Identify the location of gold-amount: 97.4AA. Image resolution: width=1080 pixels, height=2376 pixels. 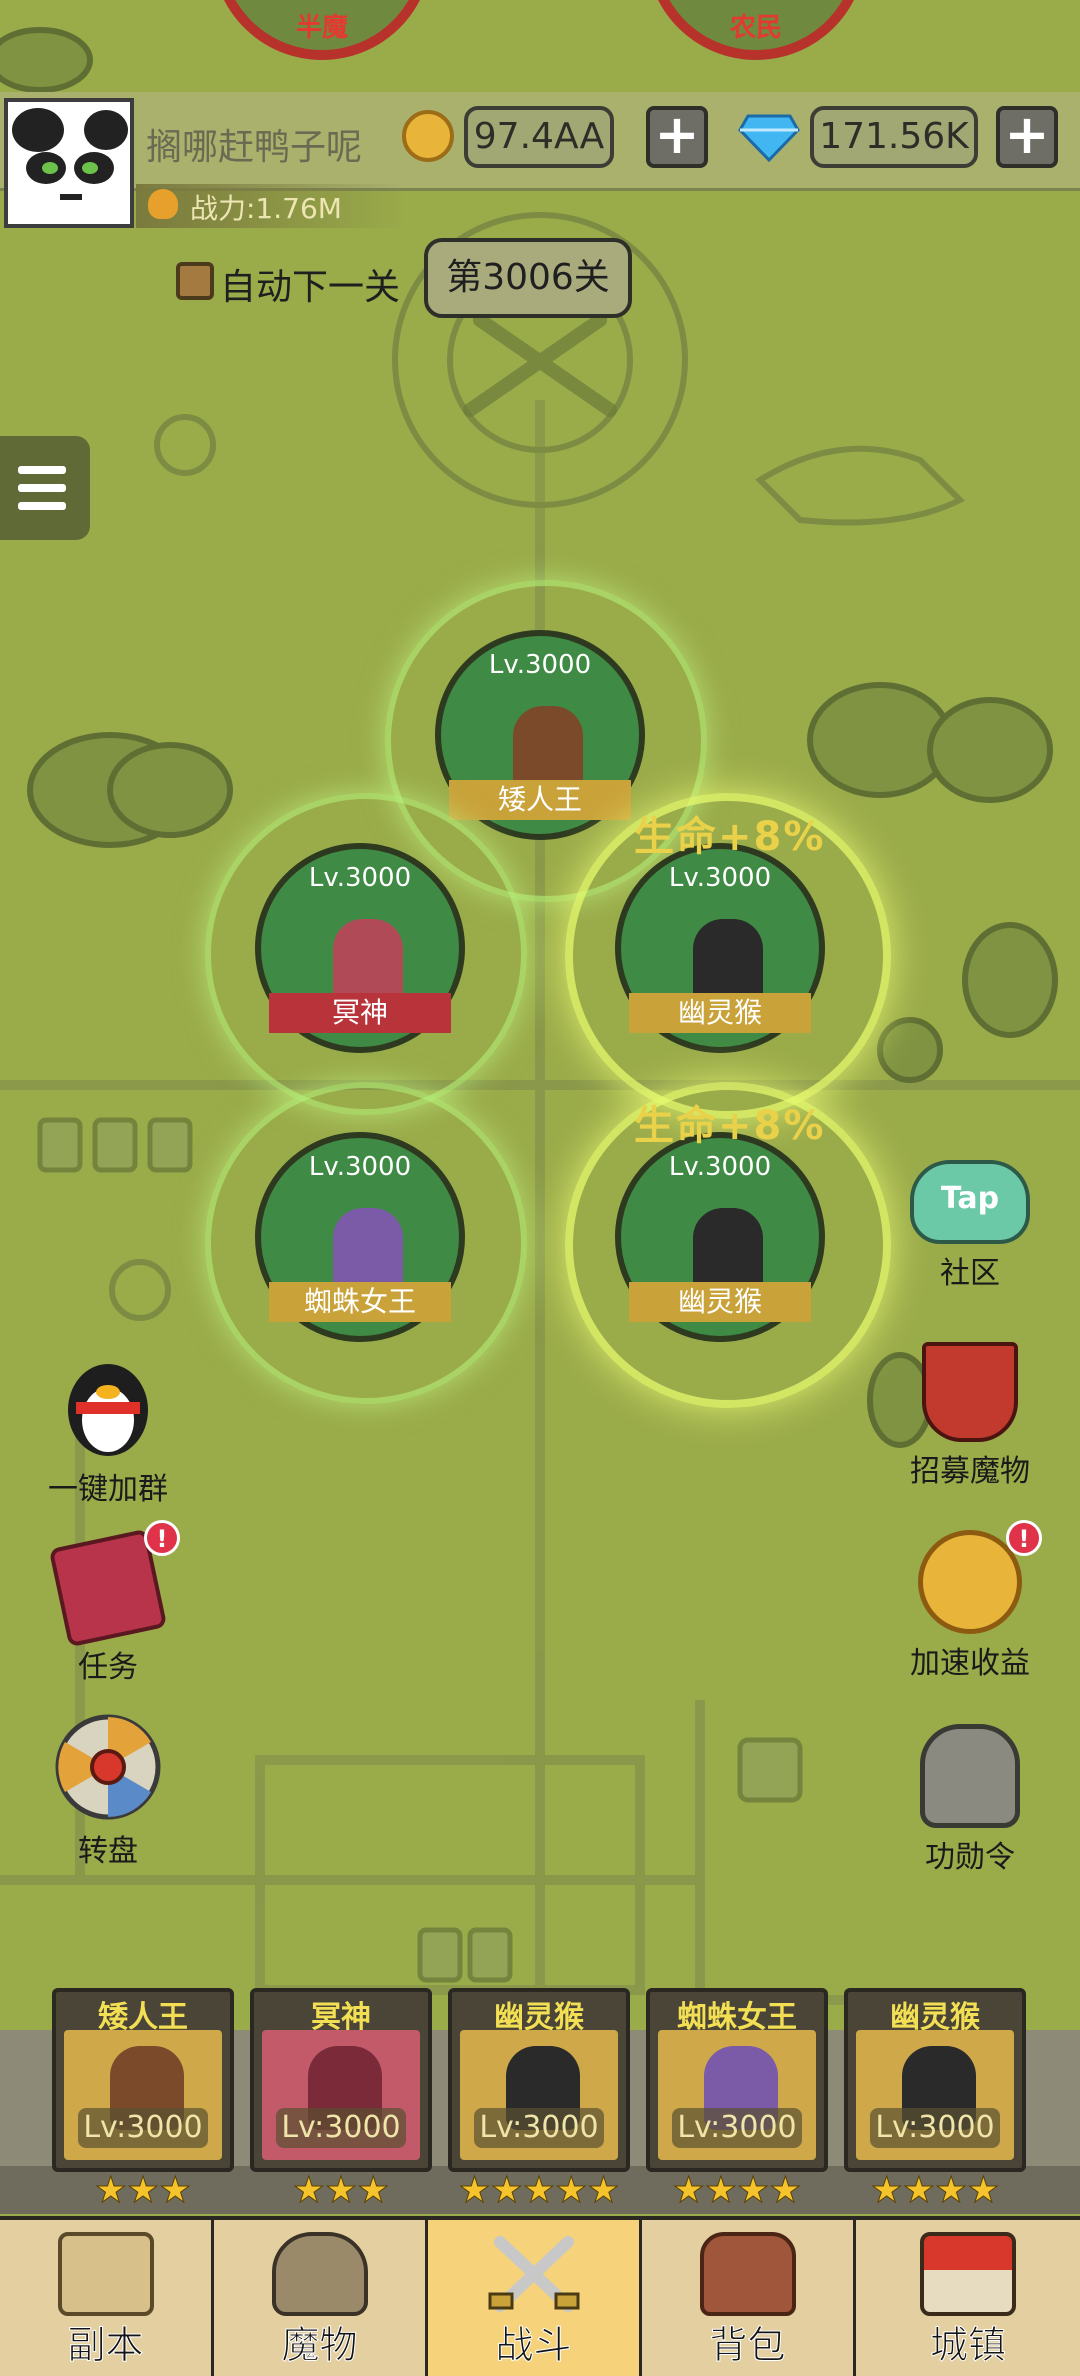
(539, 137).